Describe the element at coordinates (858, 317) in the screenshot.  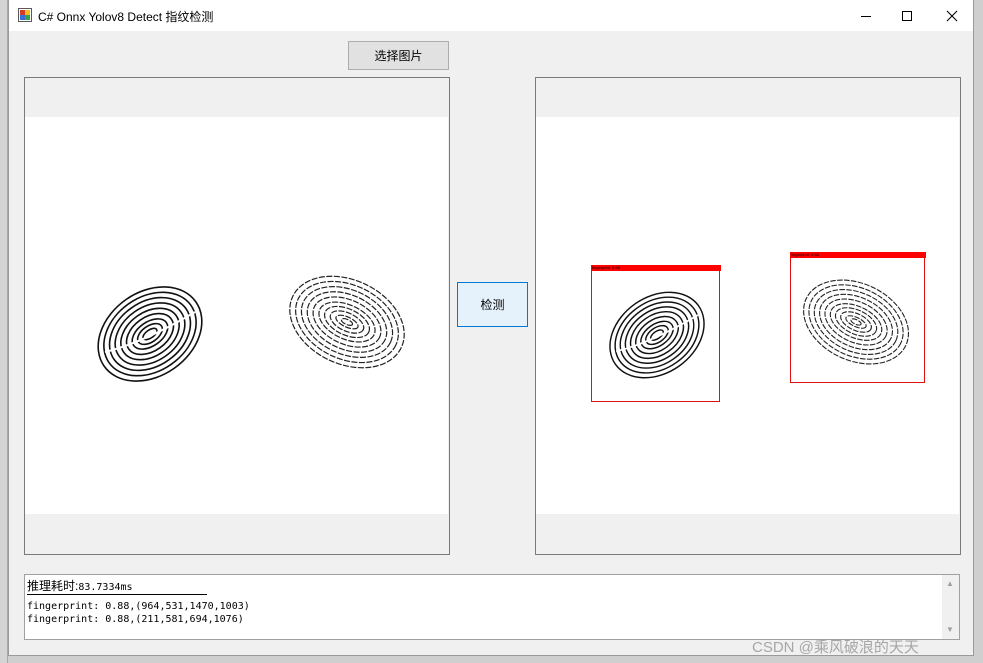
I see `detection-box-2: fingerprint: 0.88` at that location.